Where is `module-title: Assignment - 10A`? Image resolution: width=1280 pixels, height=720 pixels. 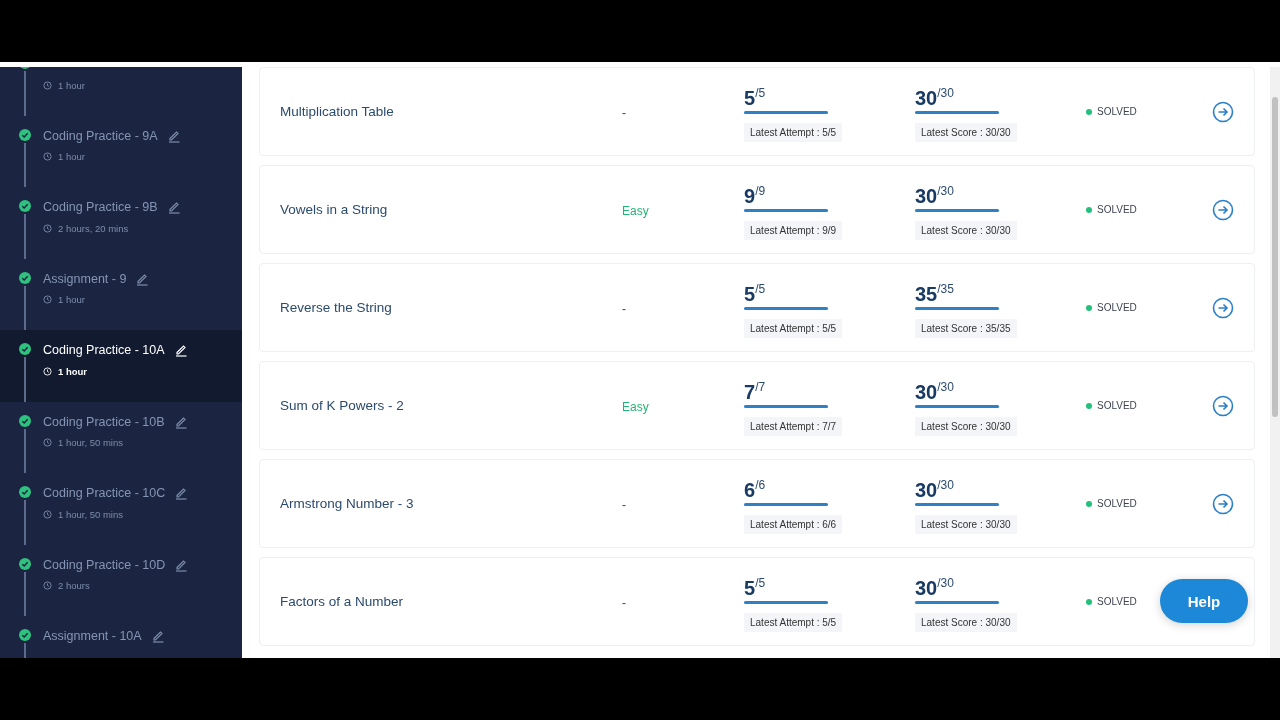
module-title: Assignment - 10A is located at coordinates (92, 636).